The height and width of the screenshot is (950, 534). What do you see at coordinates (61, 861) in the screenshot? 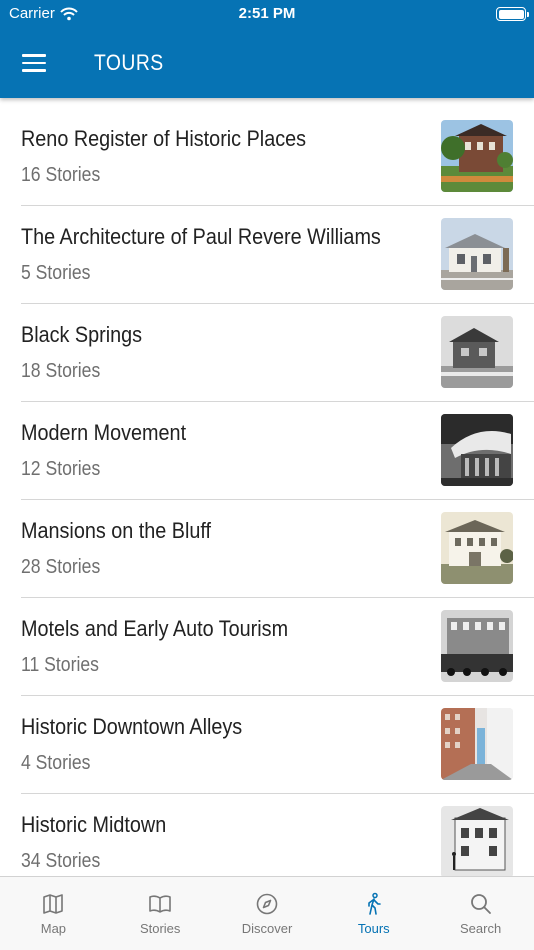
I see `tour-story-count: 34 Stories` at bounding box center [61, 861].